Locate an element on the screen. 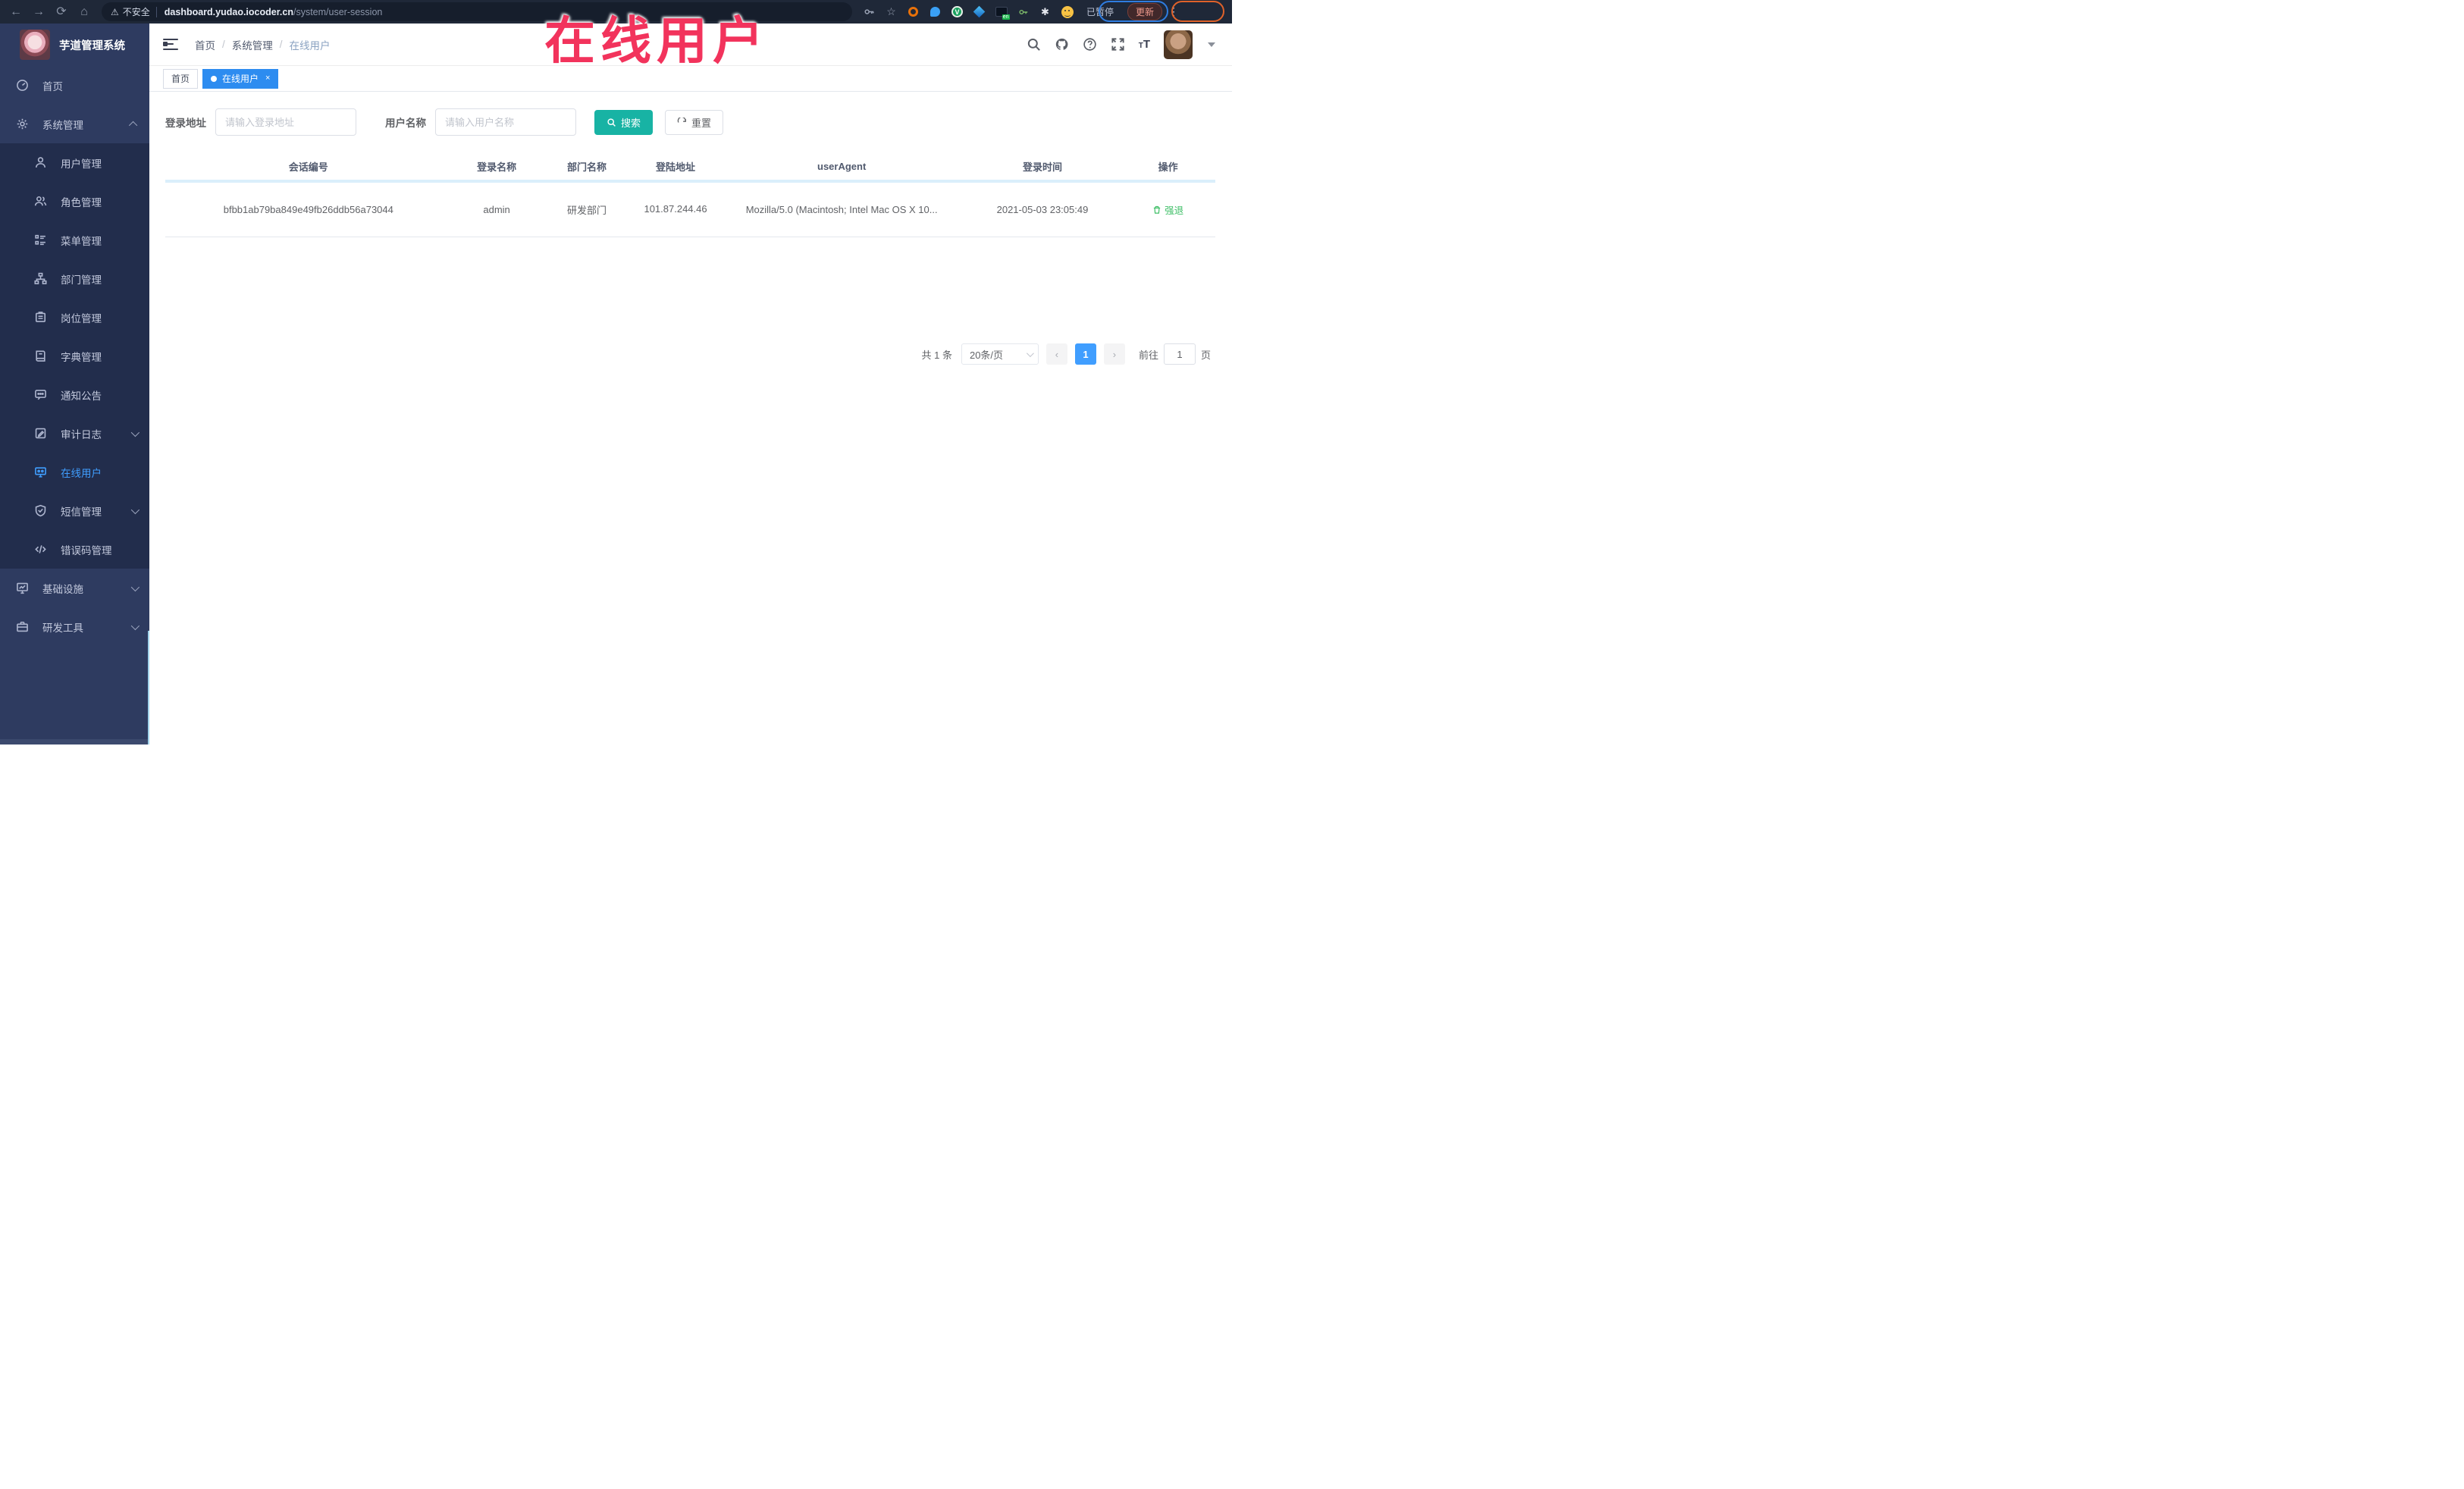 This screenshot has height=1489, width=2464. online-user-icon is located at coordinates (41, 472).